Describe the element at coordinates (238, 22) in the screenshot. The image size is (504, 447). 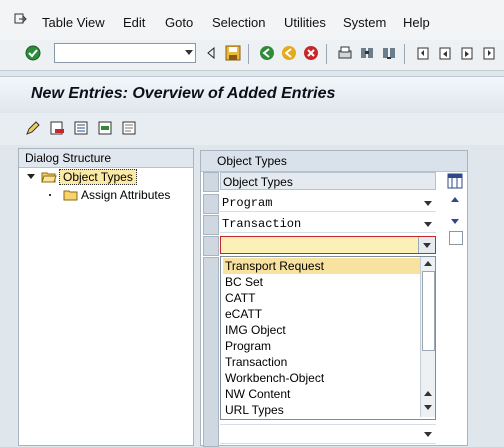
I see `menu-selection: Selection` at that location.